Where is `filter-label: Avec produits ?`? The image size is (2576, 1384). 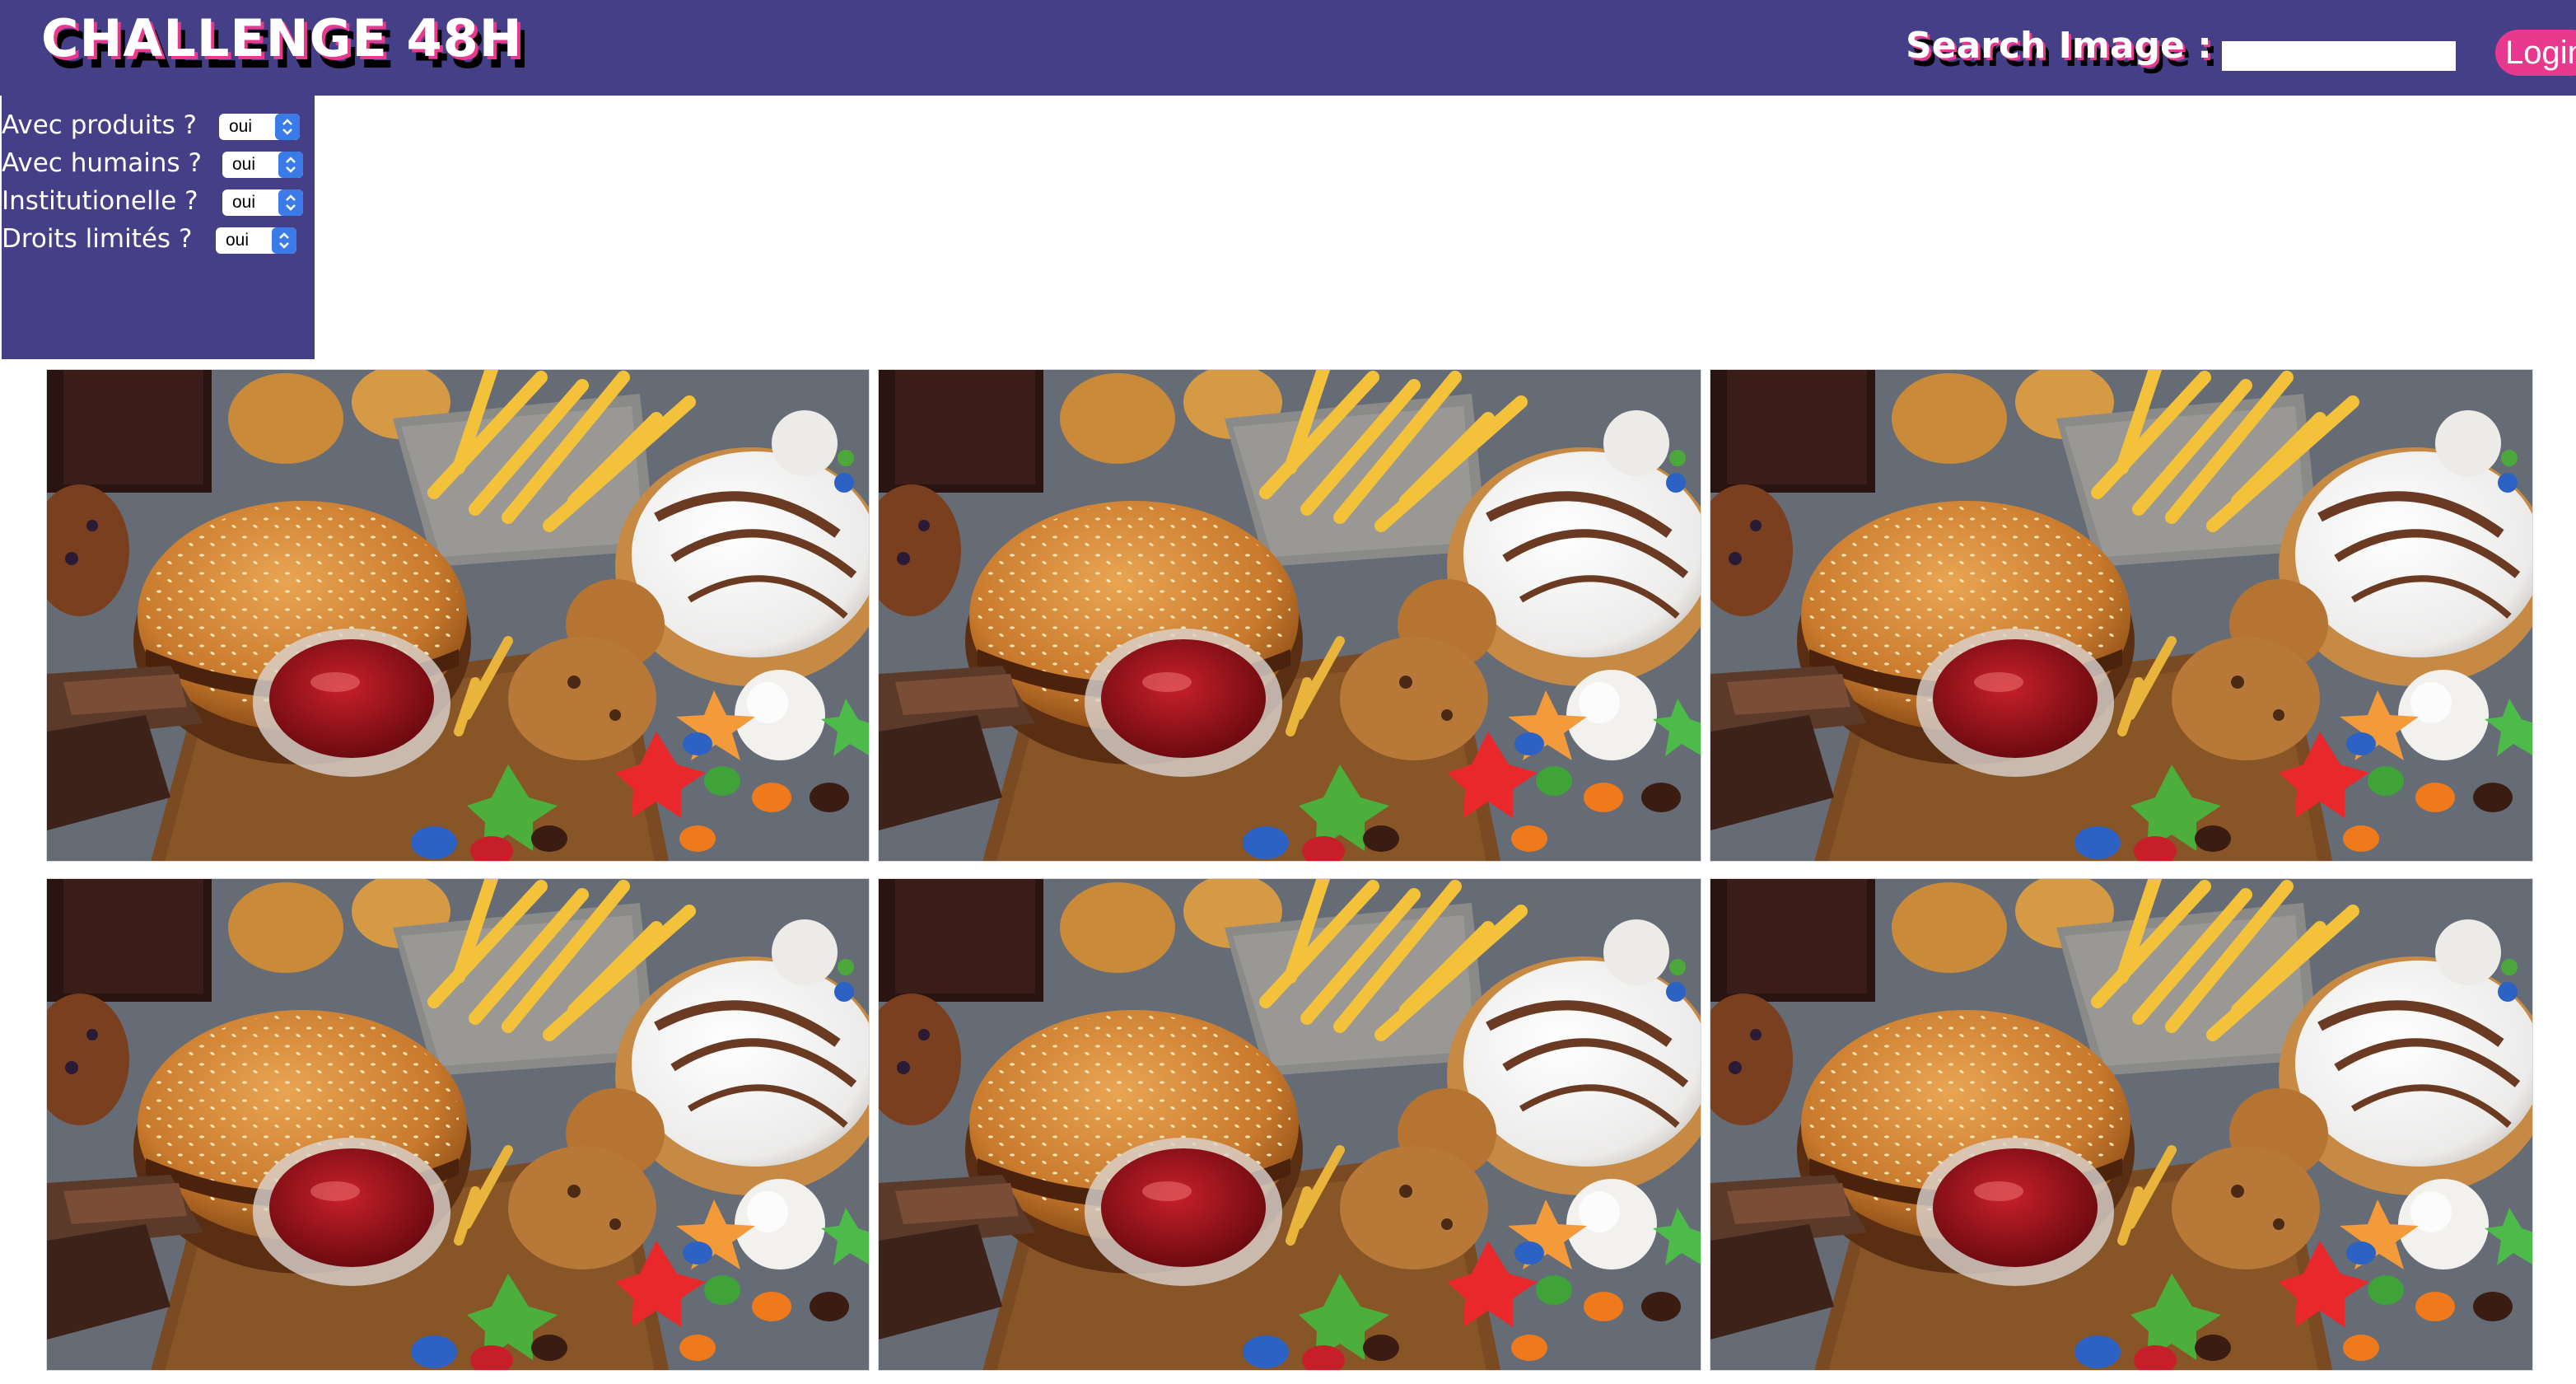
filter-label: Avec produits ? is located at coordinates (99, 125).